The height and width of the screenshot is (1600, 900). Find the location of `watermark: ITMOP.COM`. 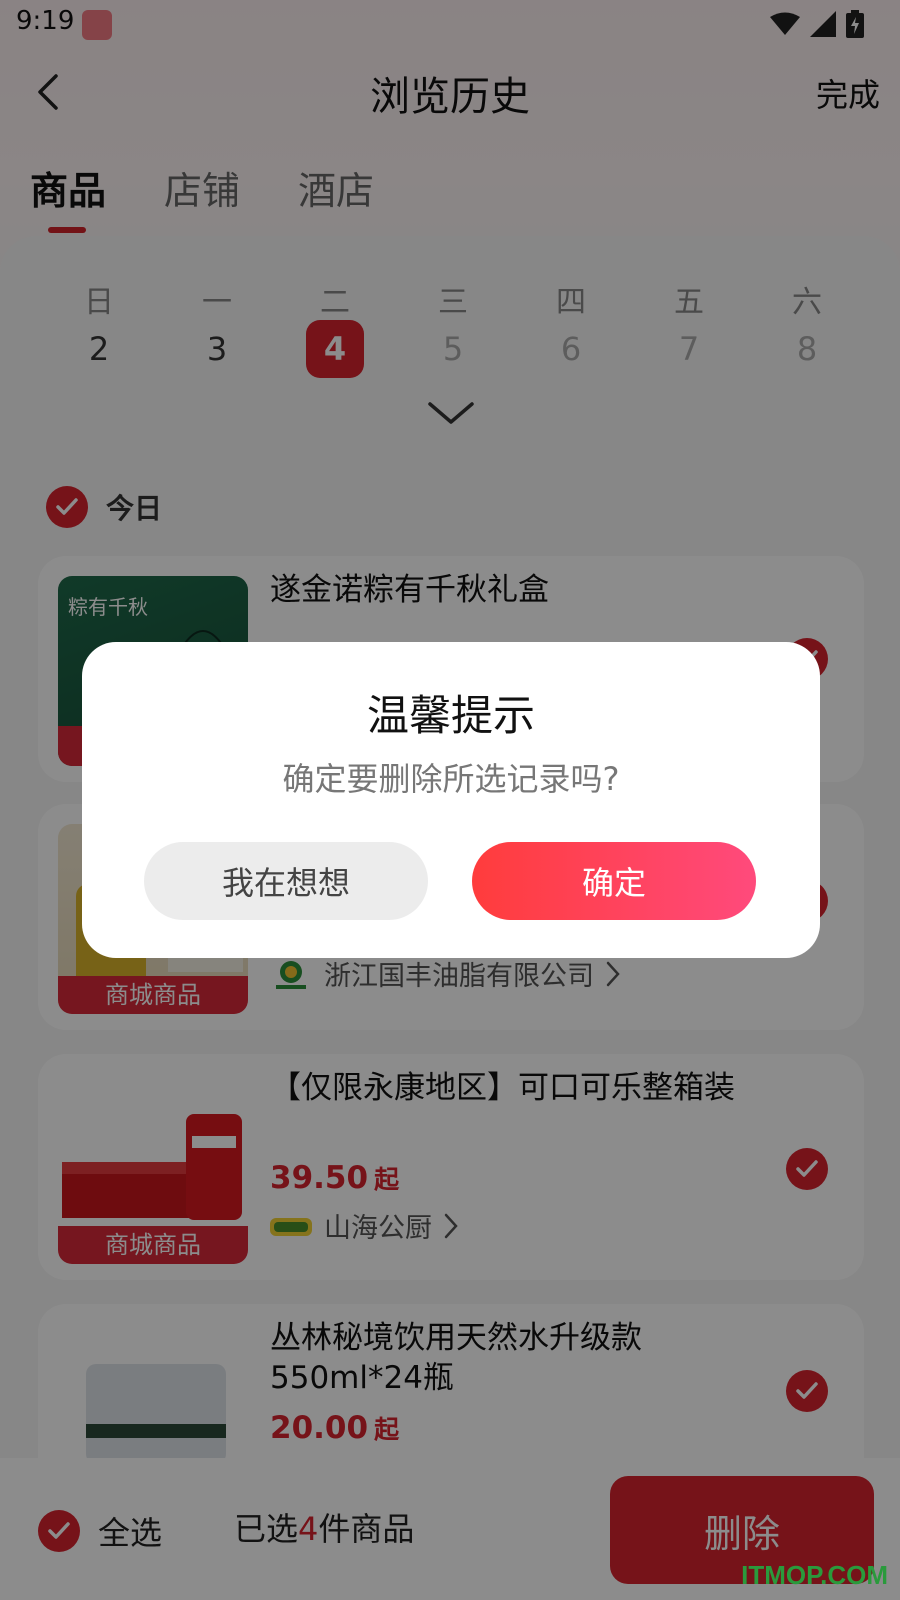

watermark: ITMOP.COM is located at coordinates (814, 1575).